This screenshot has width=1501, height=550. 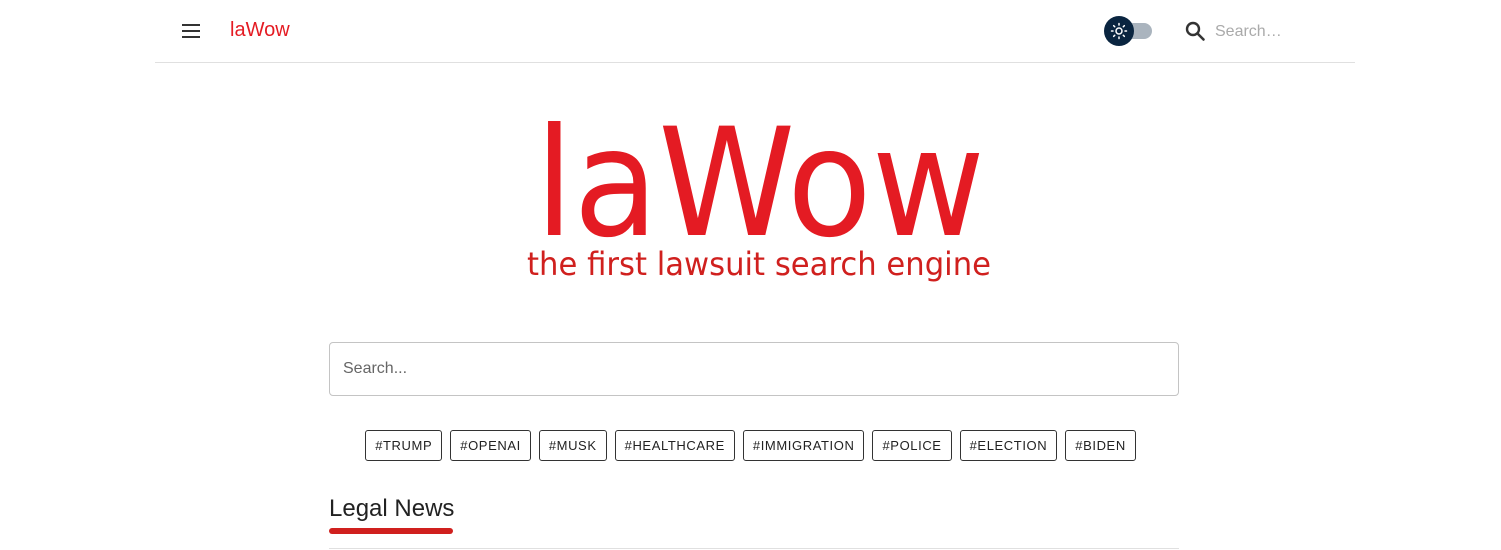 I want to click on lawow-logo: laWow the first lawsuit search engine, so click(x=760, y=194).